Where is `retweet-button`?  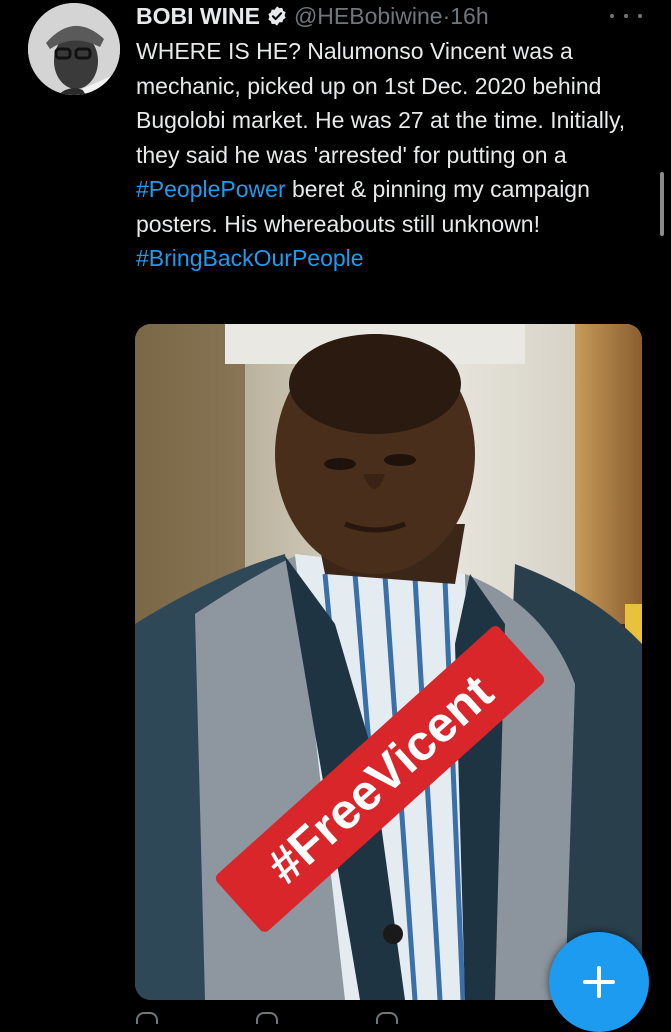 retweet-button is located at coordinates (316, 1018).